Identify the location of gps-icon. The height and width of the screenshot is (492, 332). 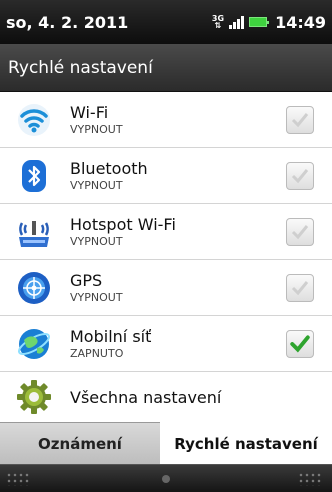
(34, 288).